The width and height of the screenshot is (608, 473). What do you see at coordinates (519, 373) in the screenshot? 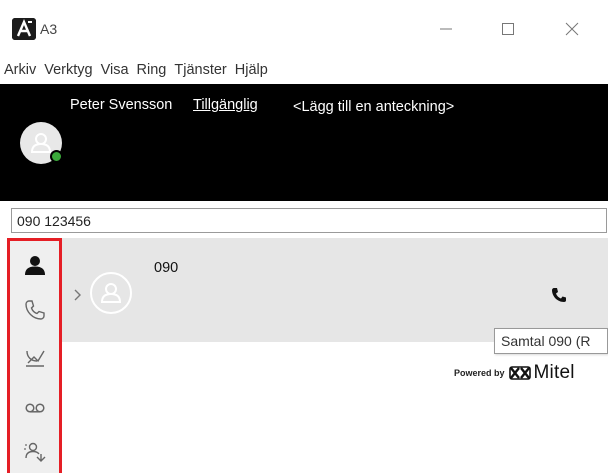
I see `mitel-logo-icon` at bounding box center [519, 373].